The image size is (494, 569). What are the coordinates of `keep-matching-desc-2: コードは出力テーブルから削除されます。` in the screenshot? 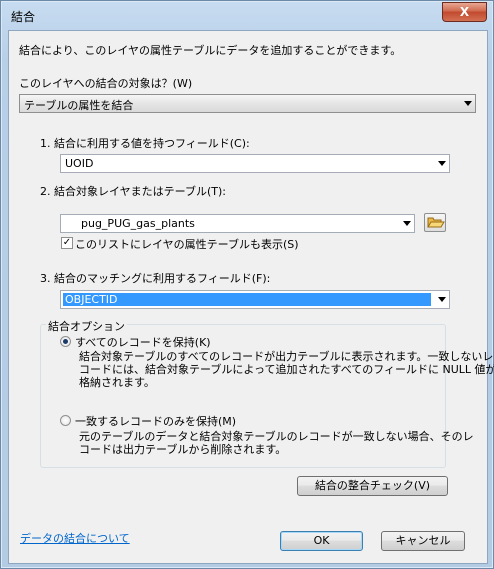 It's located at (183, 449).